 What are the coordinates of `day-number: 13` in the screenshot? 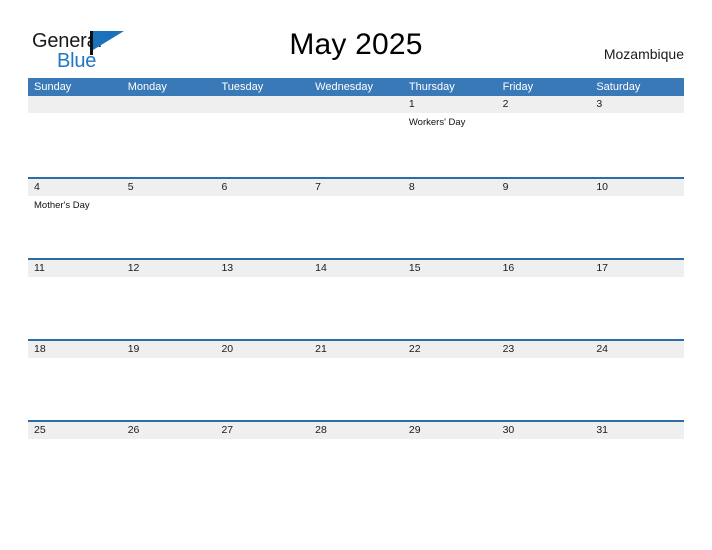 It's located at (227, 268).